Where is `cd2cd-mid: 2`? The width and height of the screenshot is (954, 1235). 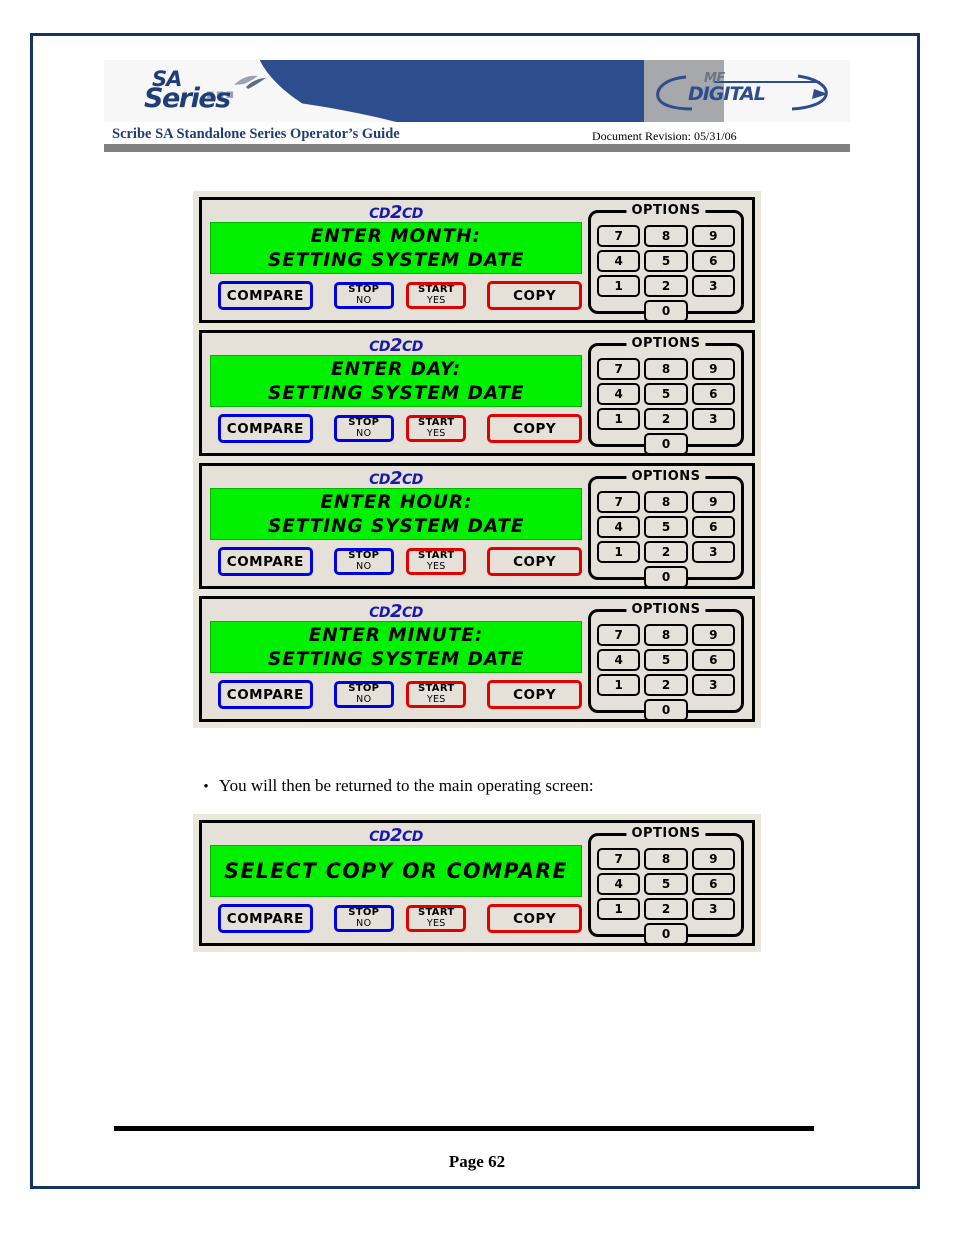 cd2cd-mid: 2 is located at coordinates (396, 212).